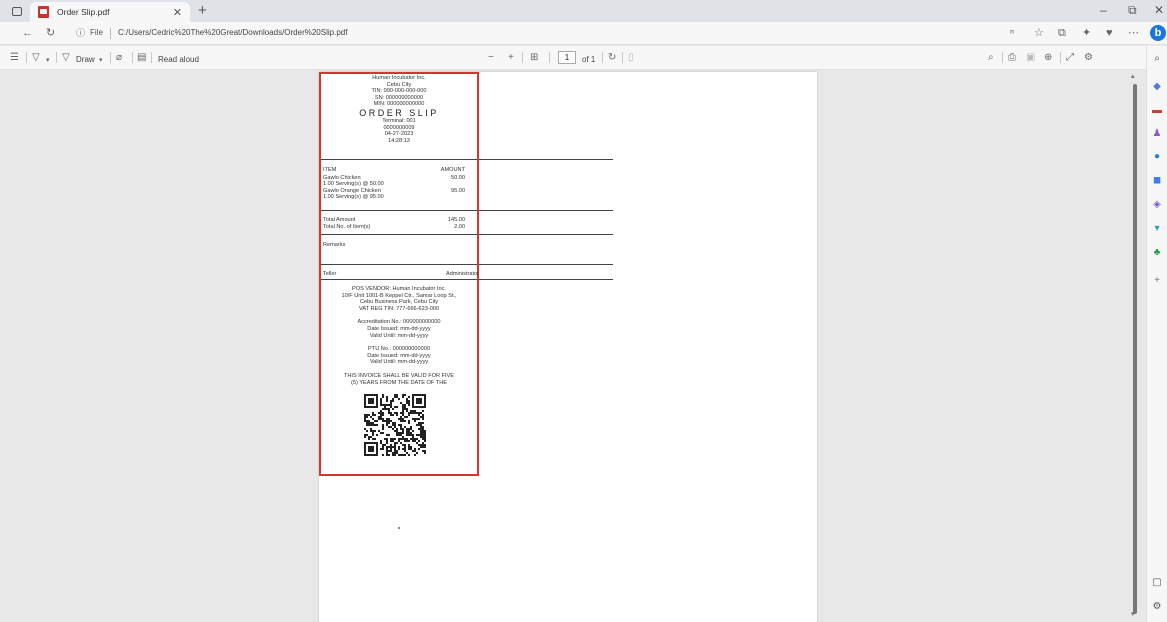 This screenshot has height=622, width=1167. What do you see at coordinates (462, 274) in the screenshot?
I see `teller-value: Administrator` at bounding box center [462, 274].